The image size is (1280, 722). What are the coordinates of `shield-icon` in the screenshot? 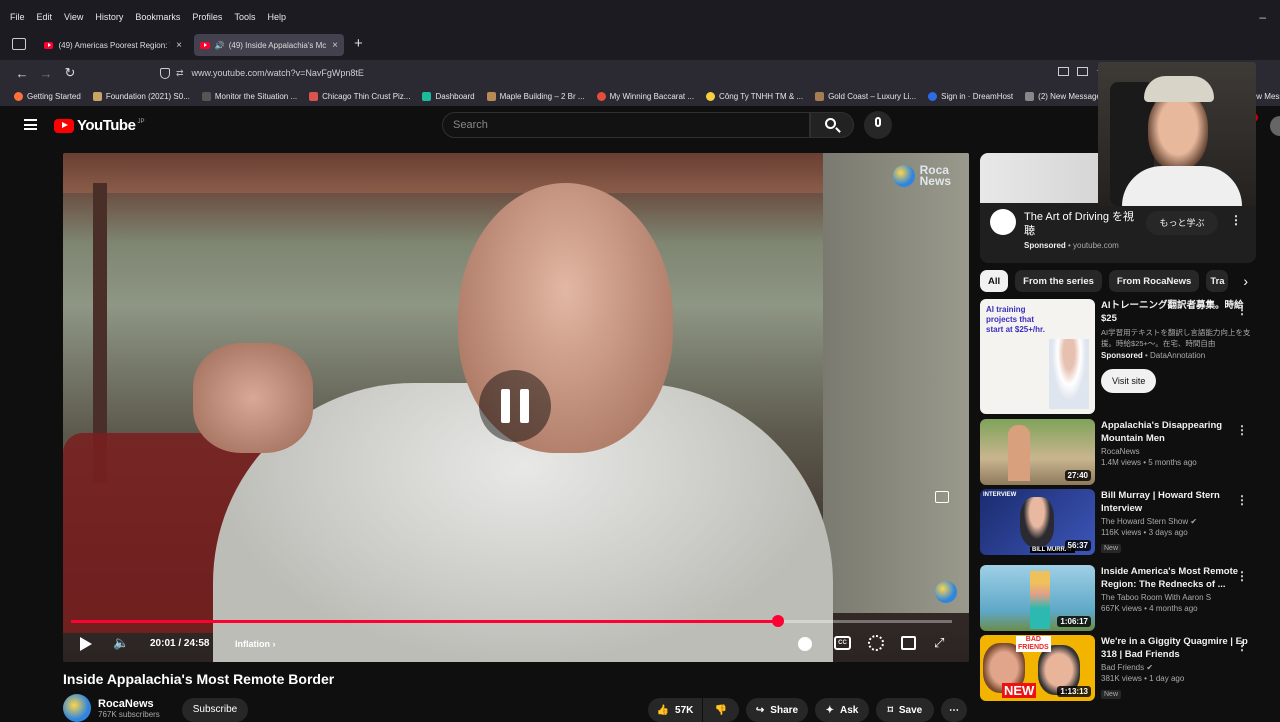 It's located at (165, 73).